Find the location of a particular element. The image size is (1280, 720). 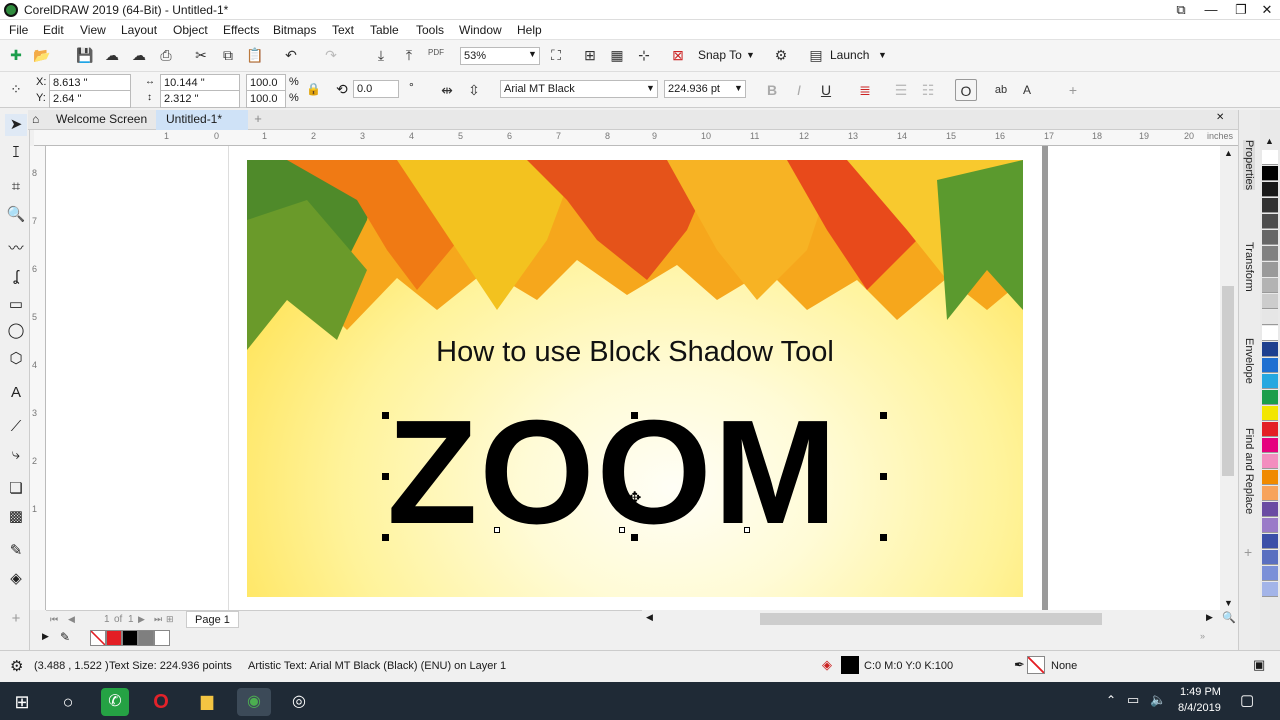

zoom-artistic-text: ZOOM is located at coordinates (613, 473).